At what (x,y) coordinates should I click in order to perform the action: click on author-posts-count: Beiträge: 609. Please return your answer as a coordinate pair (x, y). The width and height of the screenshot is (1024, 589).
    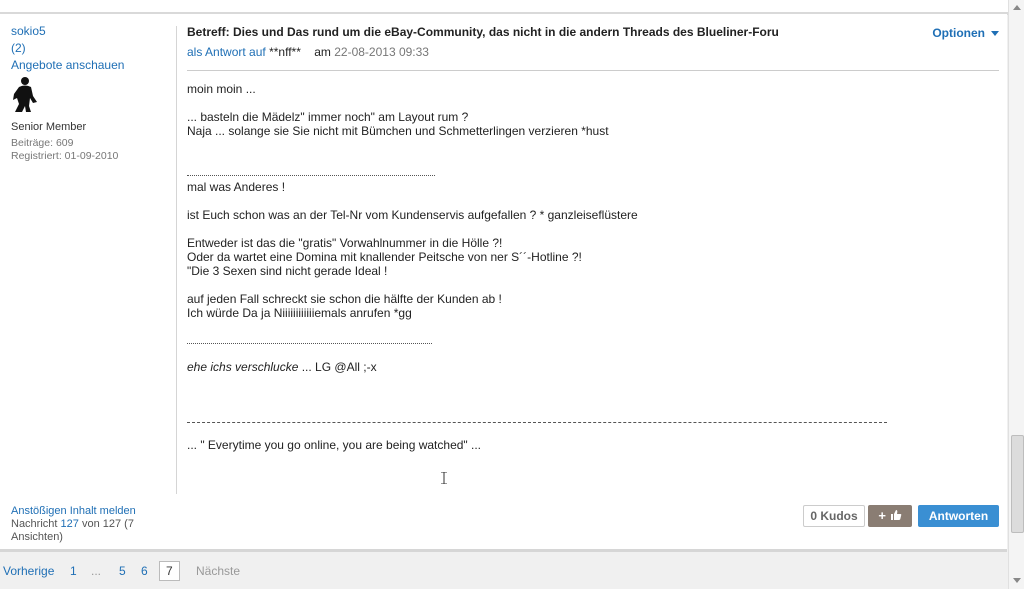
    Looking at the image, I should click on (42, 143).